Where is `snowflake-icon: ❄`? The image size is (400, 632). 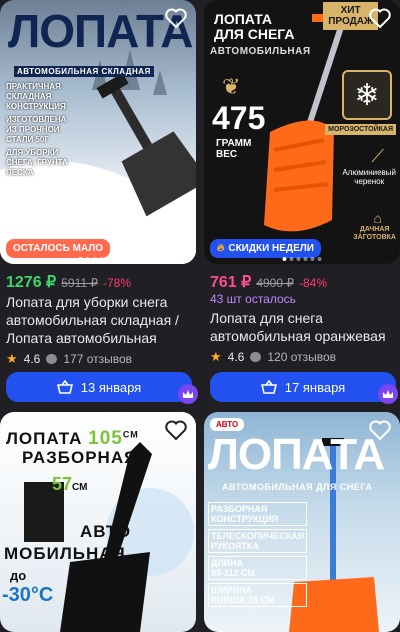 snowflake-icon: ❄ is located at coordinates (367, 95).